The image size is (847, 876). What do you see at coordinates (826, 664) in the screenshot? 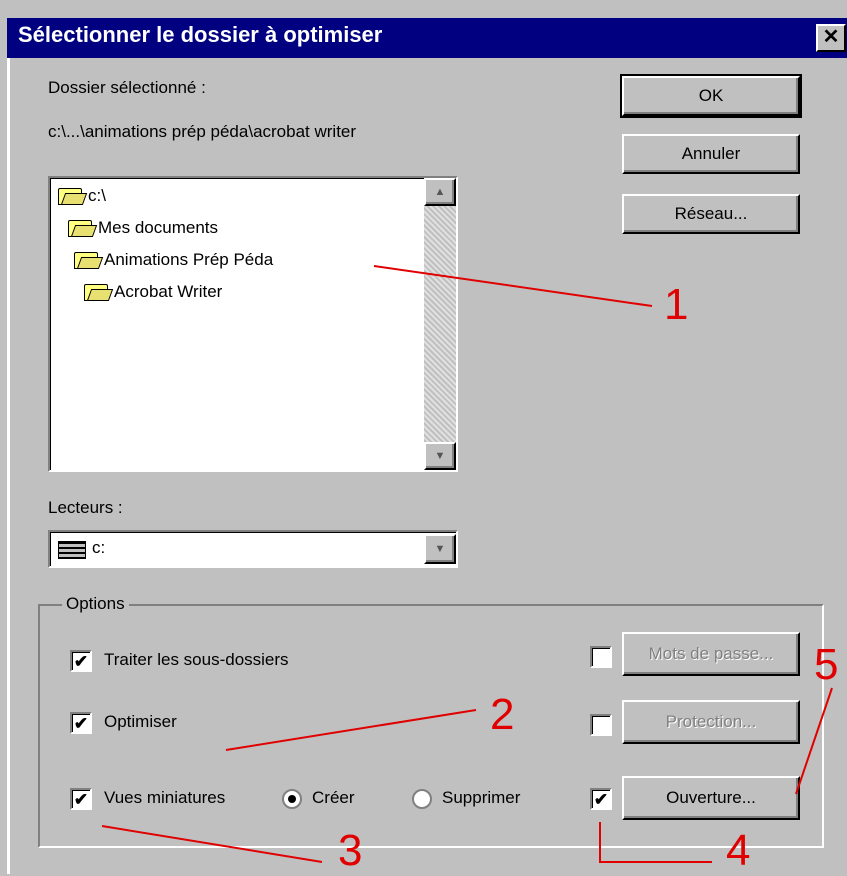
I see `annotation-number-5: 5` at bounding box center [826, 664].